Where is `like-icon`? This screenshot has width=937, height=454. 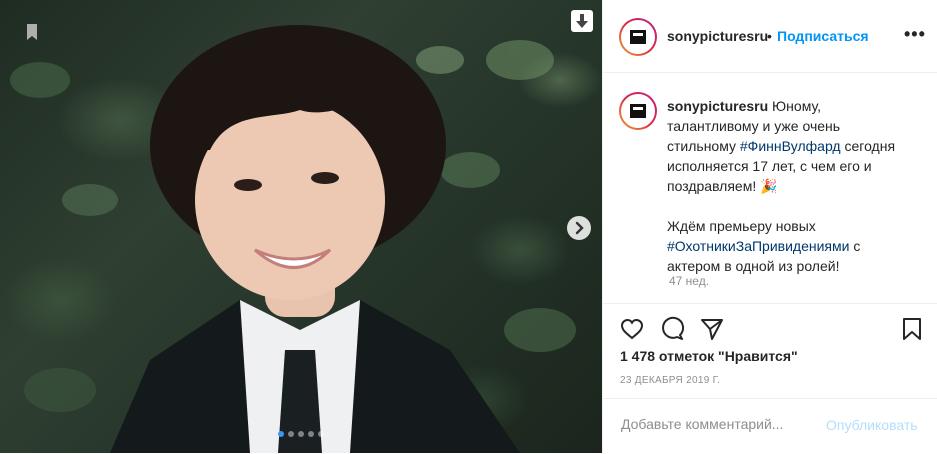
like-icon is located at coordinates (632, 329).